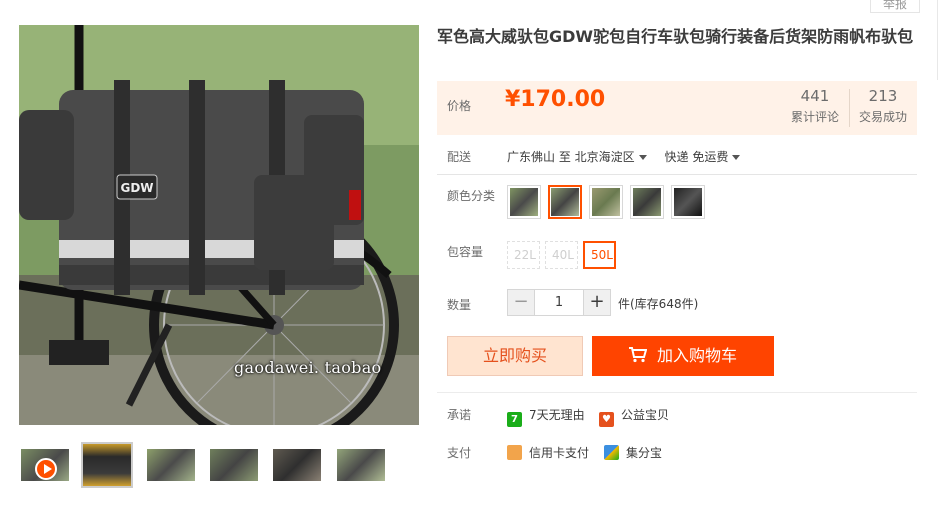  What do you see at coordinates (559, 453) in the screenshot?
I see `payment-credit-card-text: 信用卡支付` at bounding box center [559, 453].